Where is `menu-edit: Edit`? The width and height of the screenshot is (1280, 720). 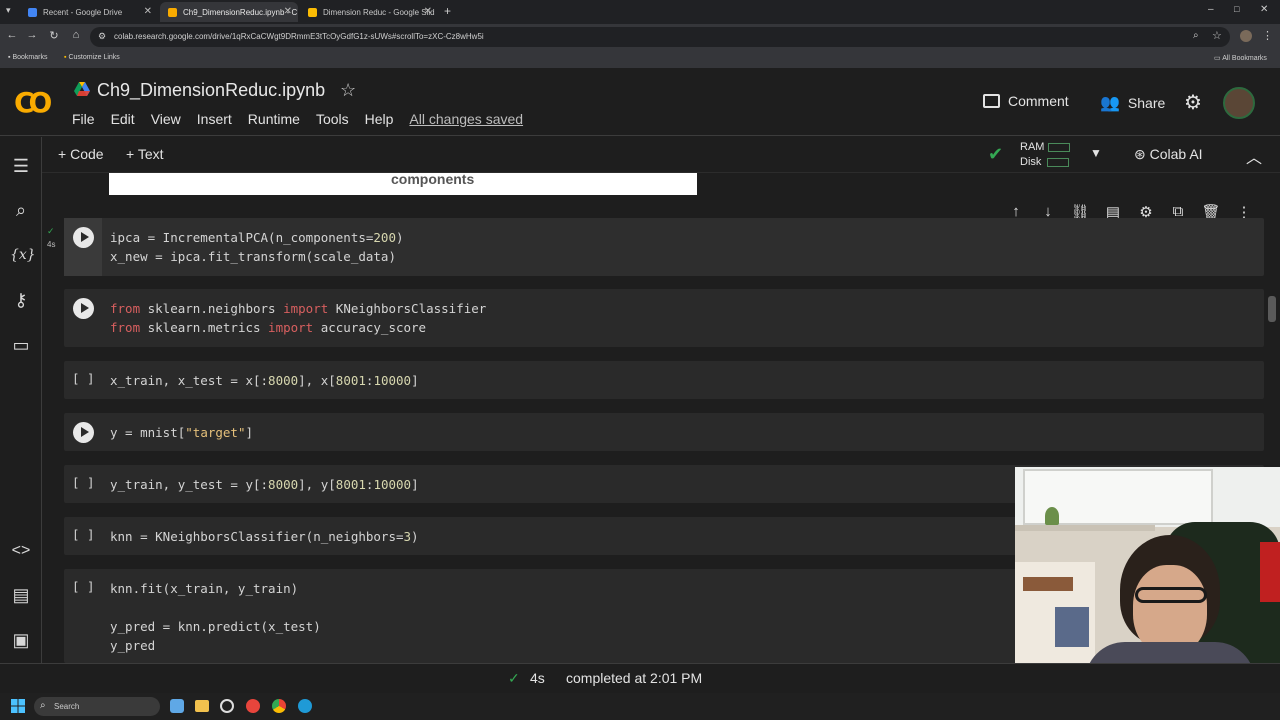 menu-edit: Edit is located at coordinates (123, 119).